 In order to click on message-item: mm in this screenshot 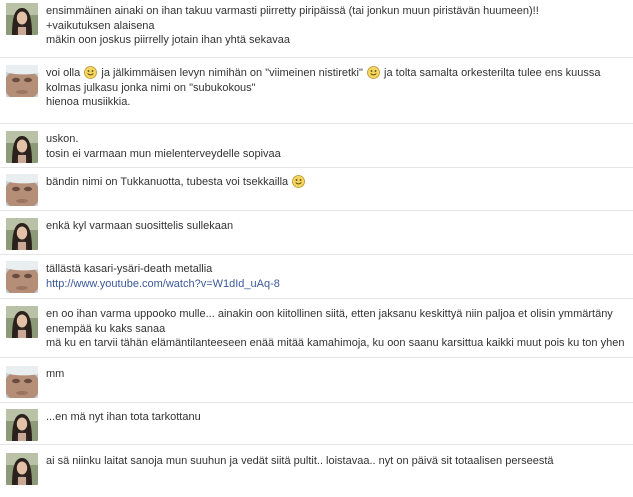, I will do `click(316, 383)`.